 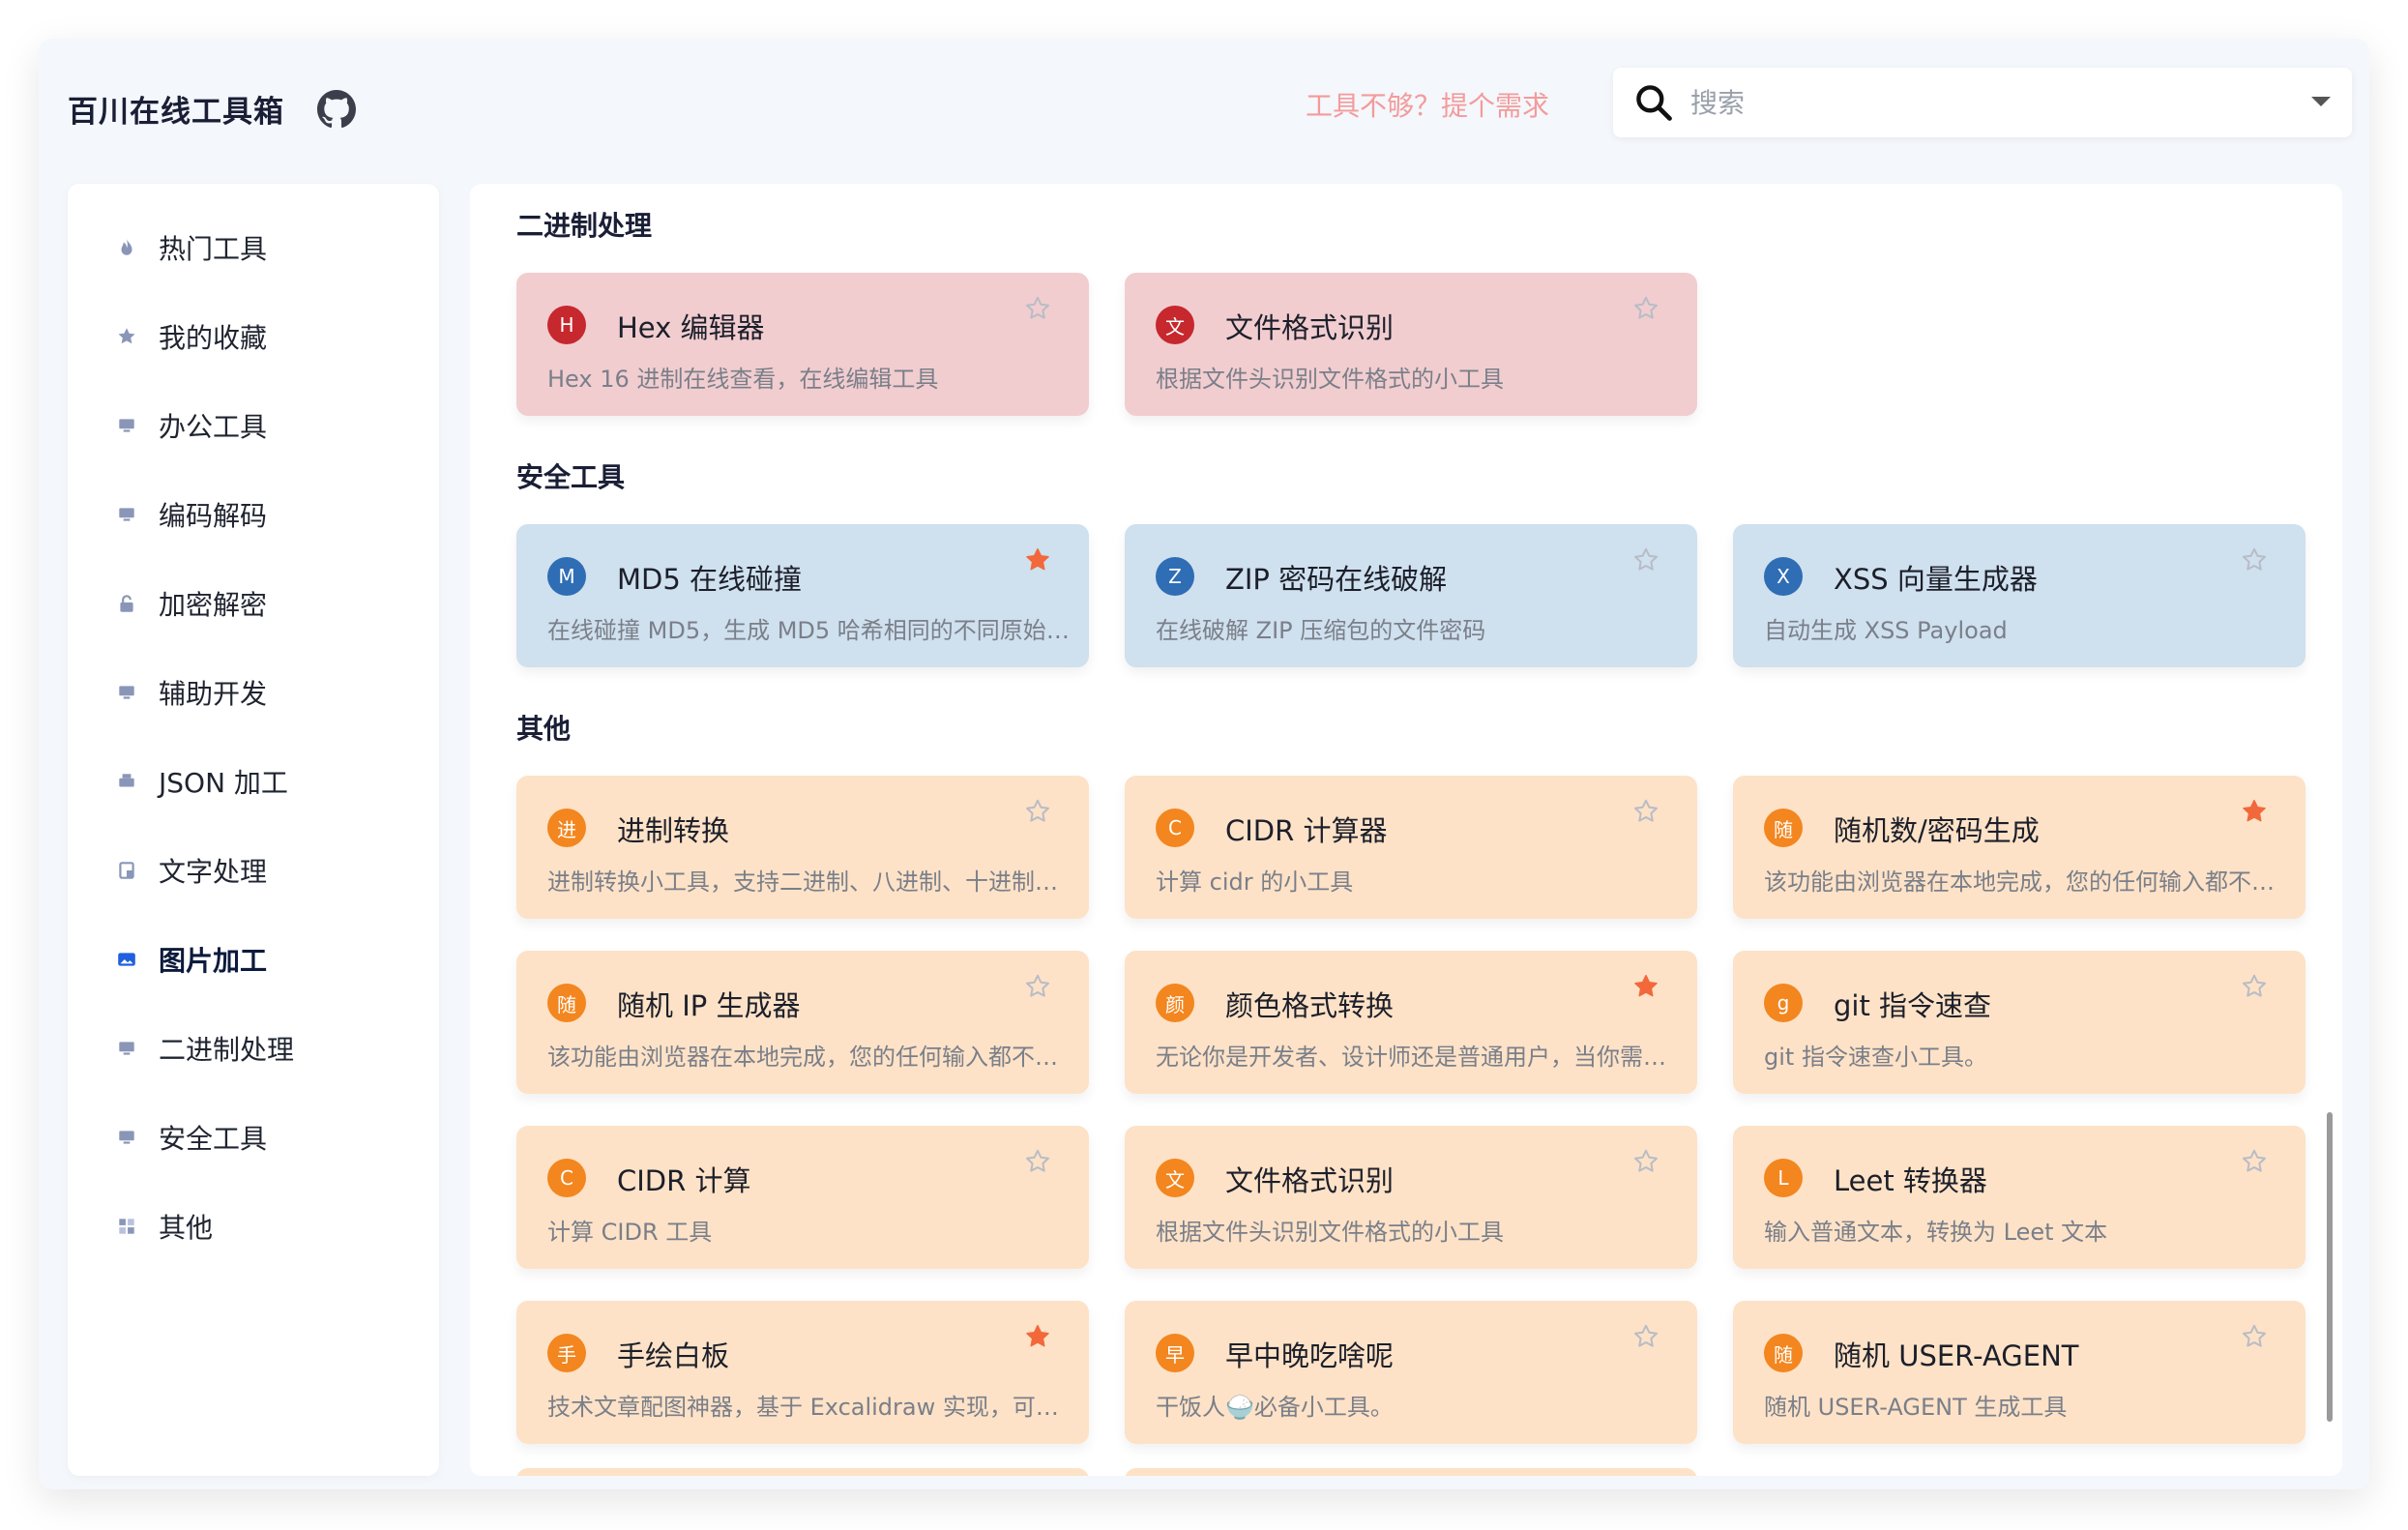 I want to click on github-icon, so click(x=336, y=109).